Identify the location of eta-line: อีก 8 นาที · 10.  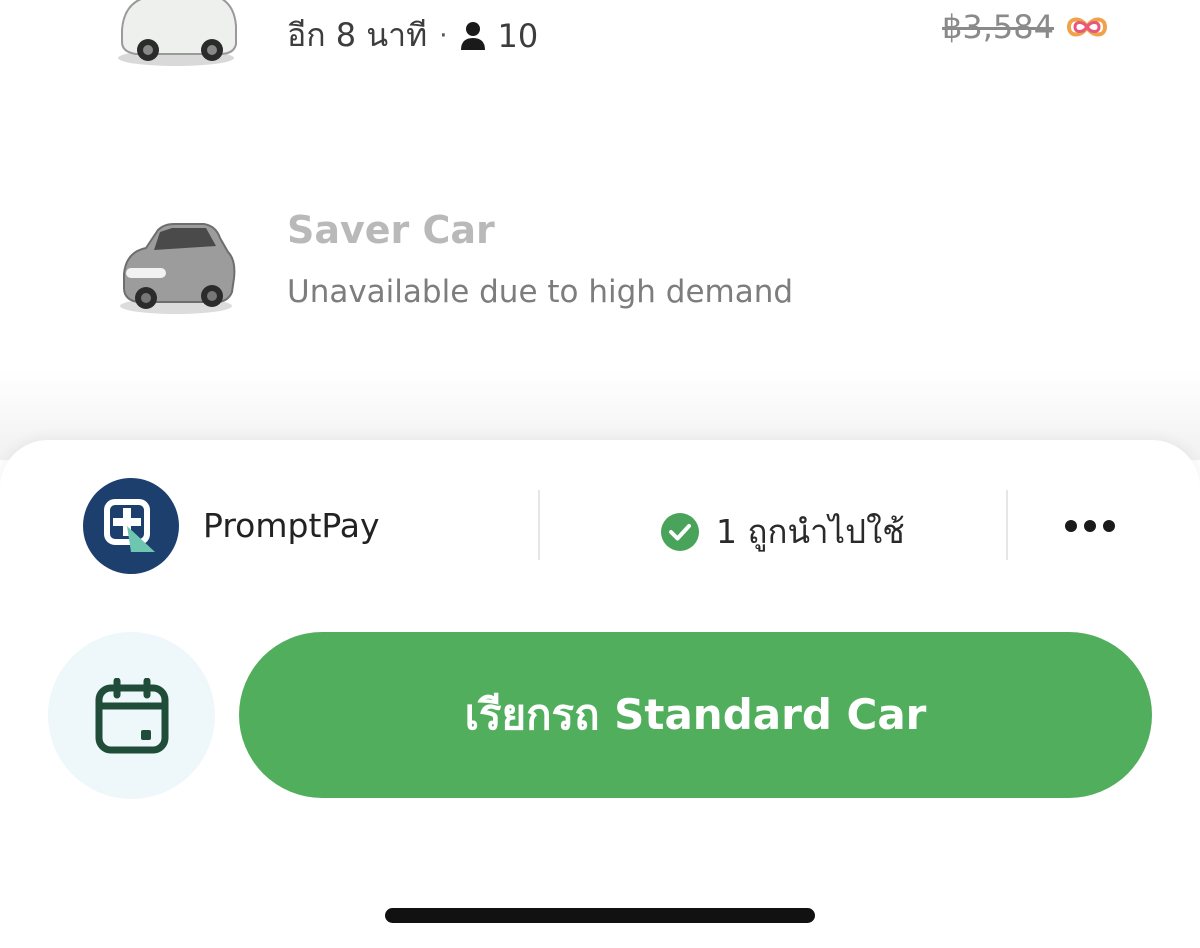
(412, 35).